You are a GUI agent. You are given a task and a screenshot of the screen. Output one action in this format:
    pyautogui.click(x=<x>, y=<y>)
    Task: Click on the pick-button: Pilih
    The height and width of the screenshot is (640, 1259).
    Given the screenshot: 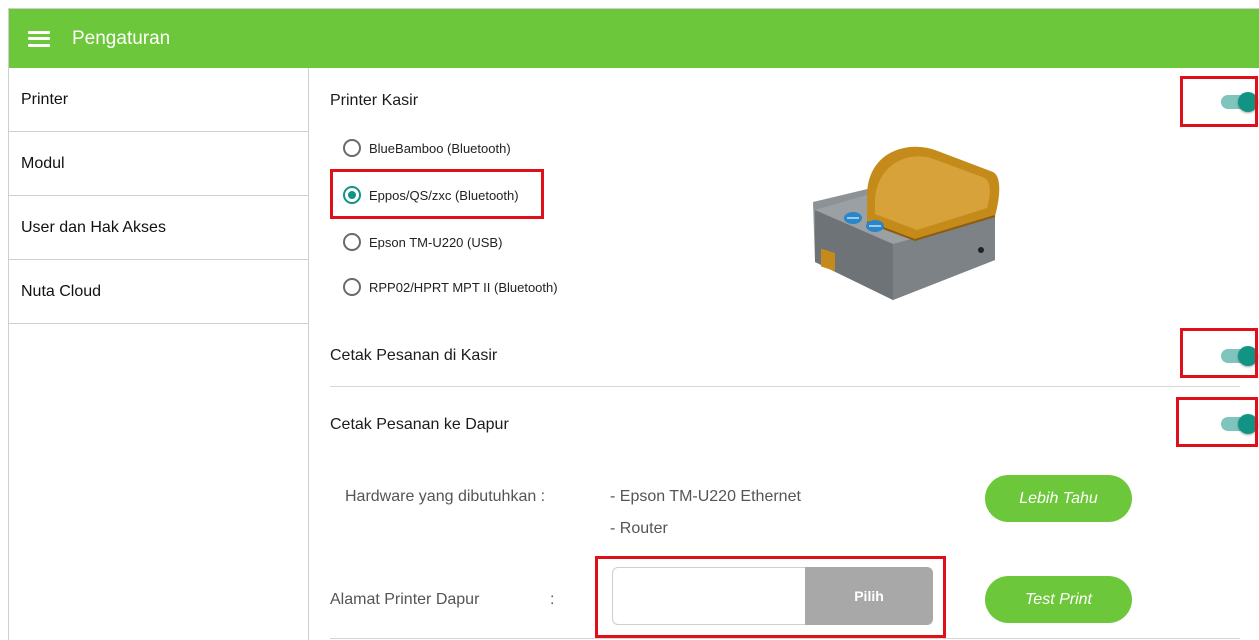 What is the action you would take?
    pyautogui.click(x=869, y=596)
    